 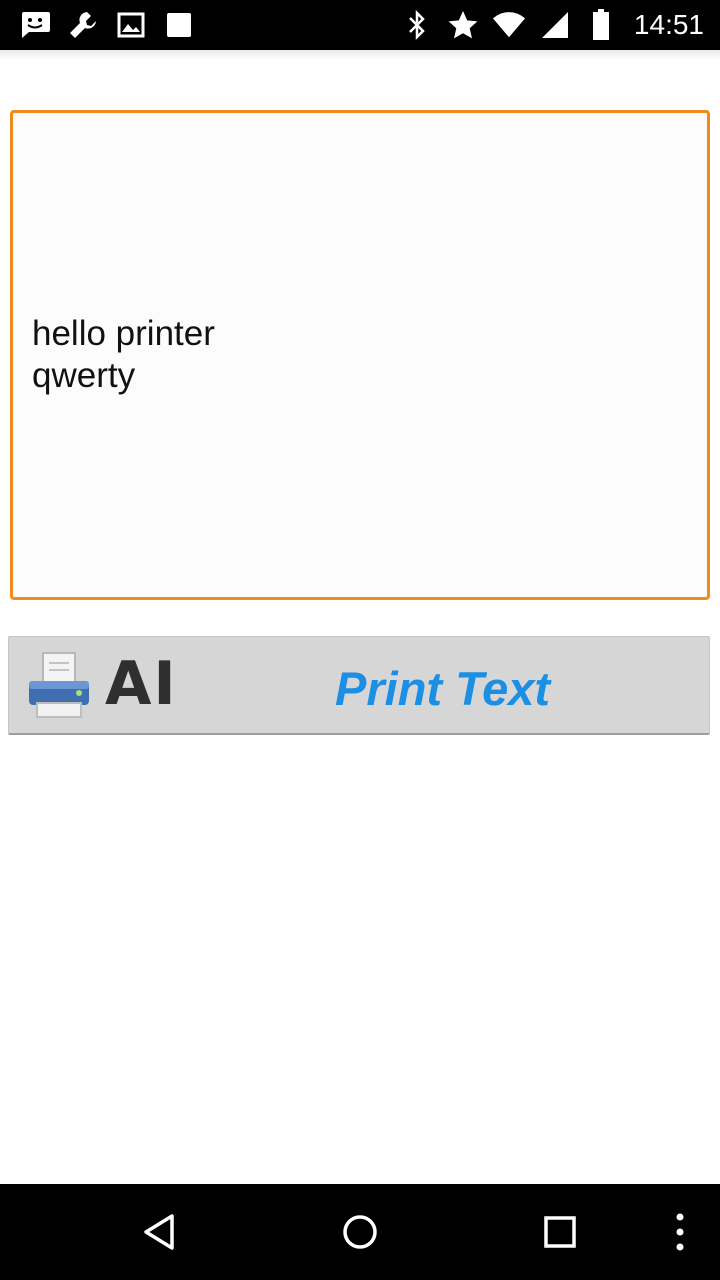 What do you see at coordinates (141, 684) in the screenshot?
I see `ai-logo-text: AI` at bounding box center [141, 684].